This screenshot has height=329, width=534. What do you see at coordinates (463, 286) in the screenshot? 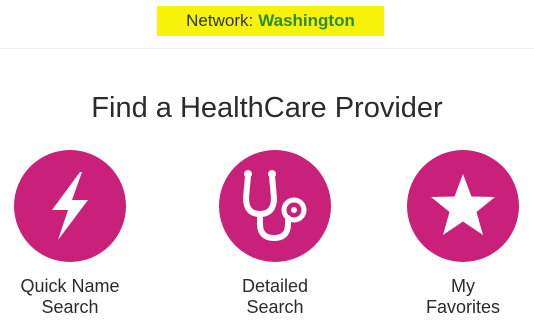
I see `my-favorites-label-line1: My` at bounding box center [463, 286].